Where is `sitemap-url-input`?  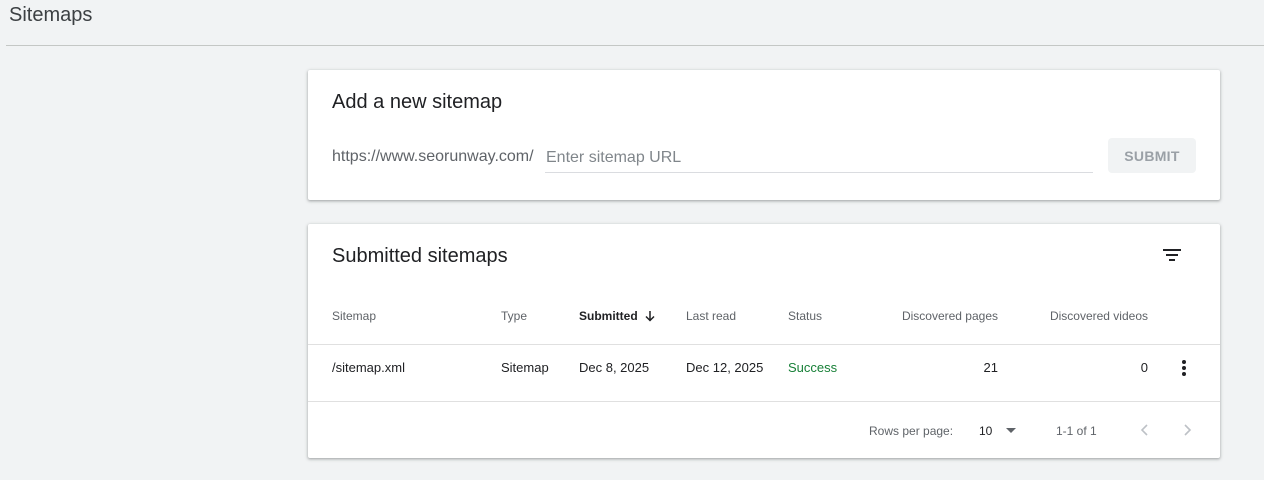 sitemap-url-input is located at coordinates (820, 158).